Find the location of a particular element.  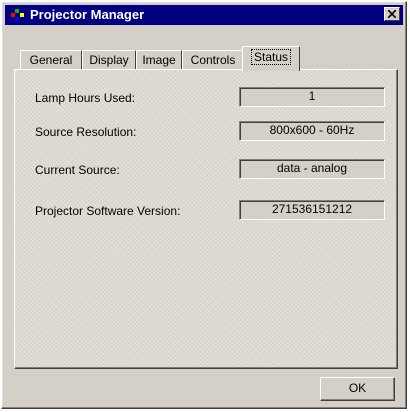

tab-label: Display is located at coordinates (109, 60).